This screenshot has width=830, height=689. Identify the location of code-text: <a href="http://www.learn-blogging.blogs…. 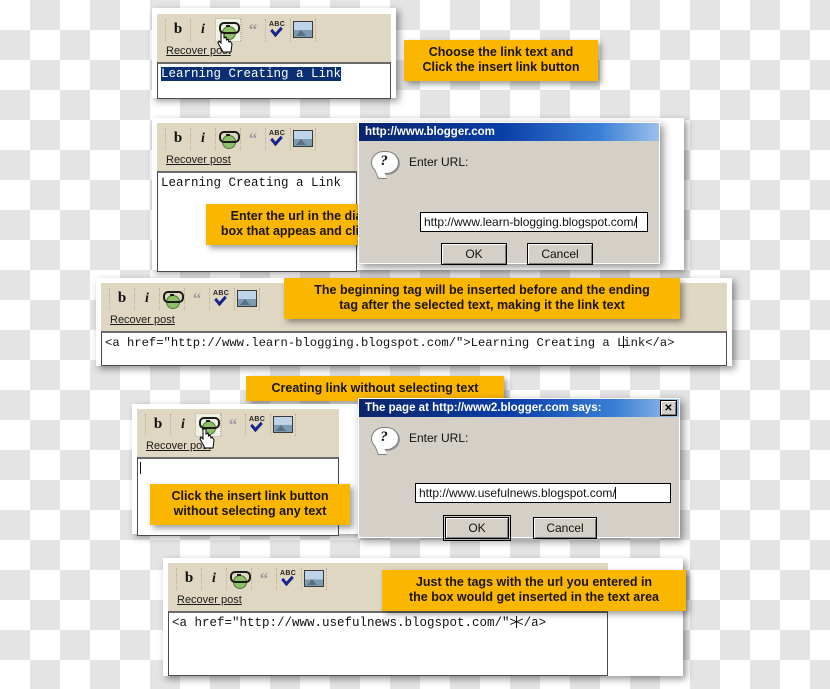
(365, 343).